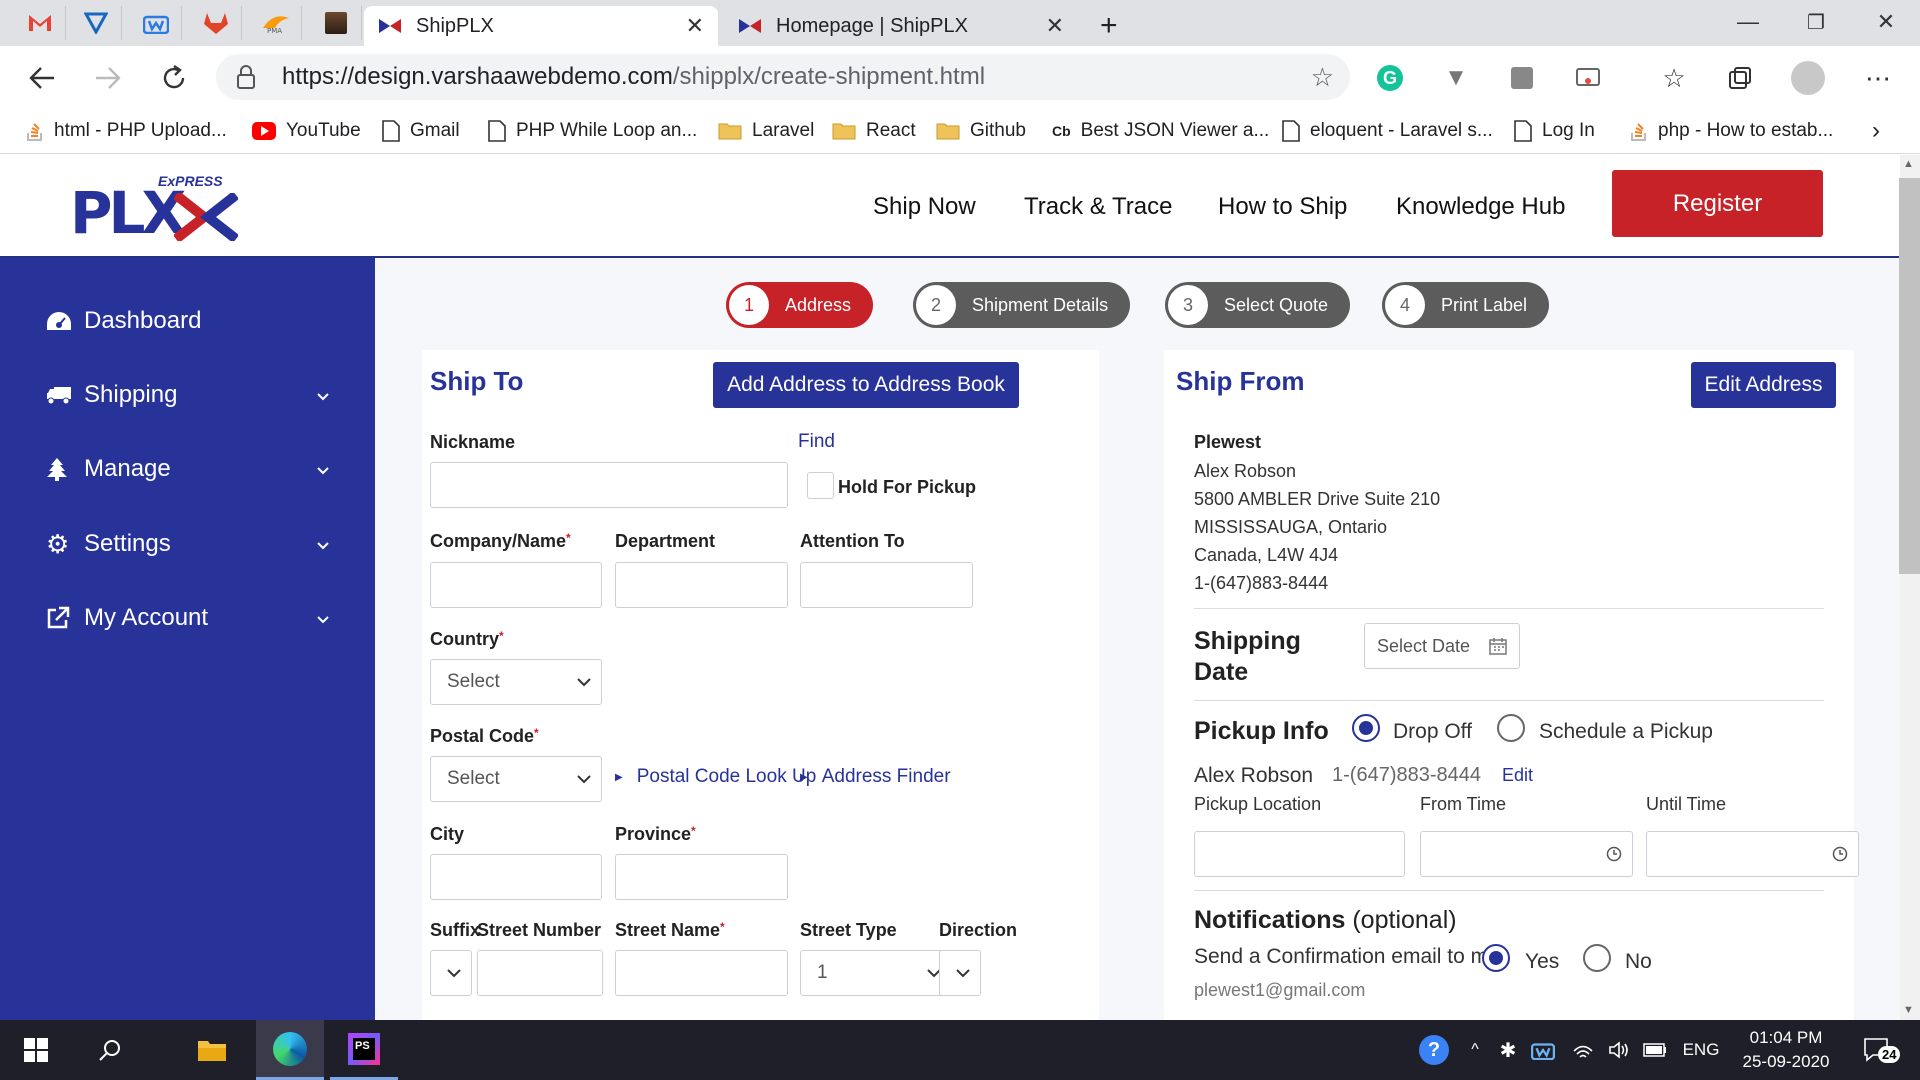  I want to click on forward-icon, so click(108, 78).